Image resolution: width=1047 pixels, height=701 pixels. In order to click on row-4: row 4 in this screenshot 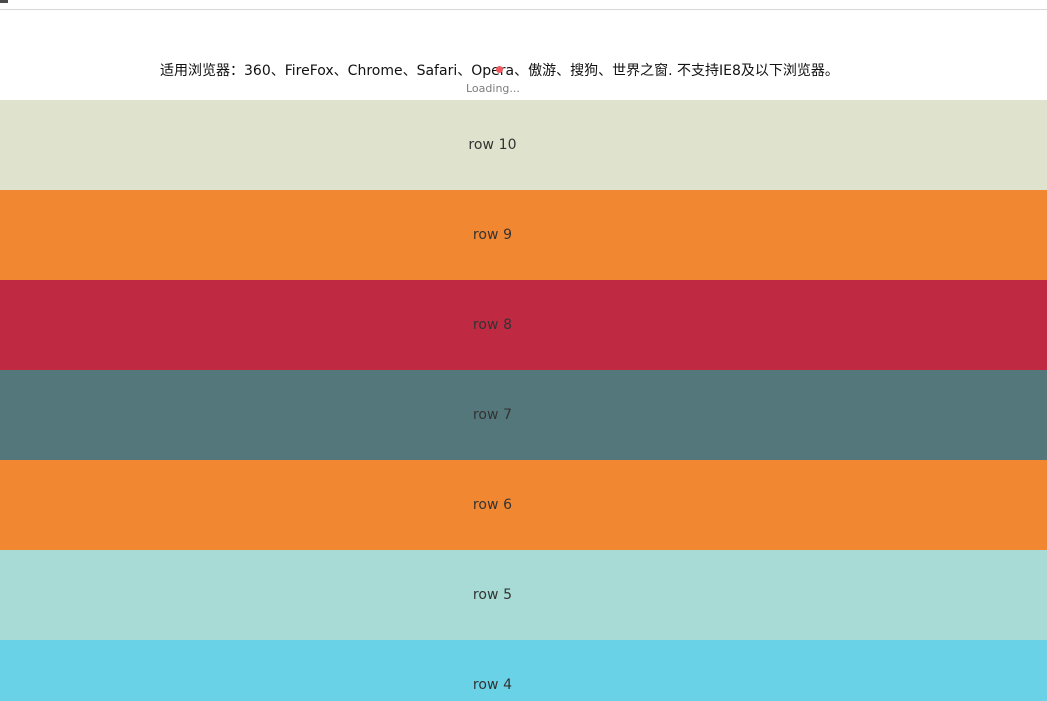, I will do `click(523, 670)`.